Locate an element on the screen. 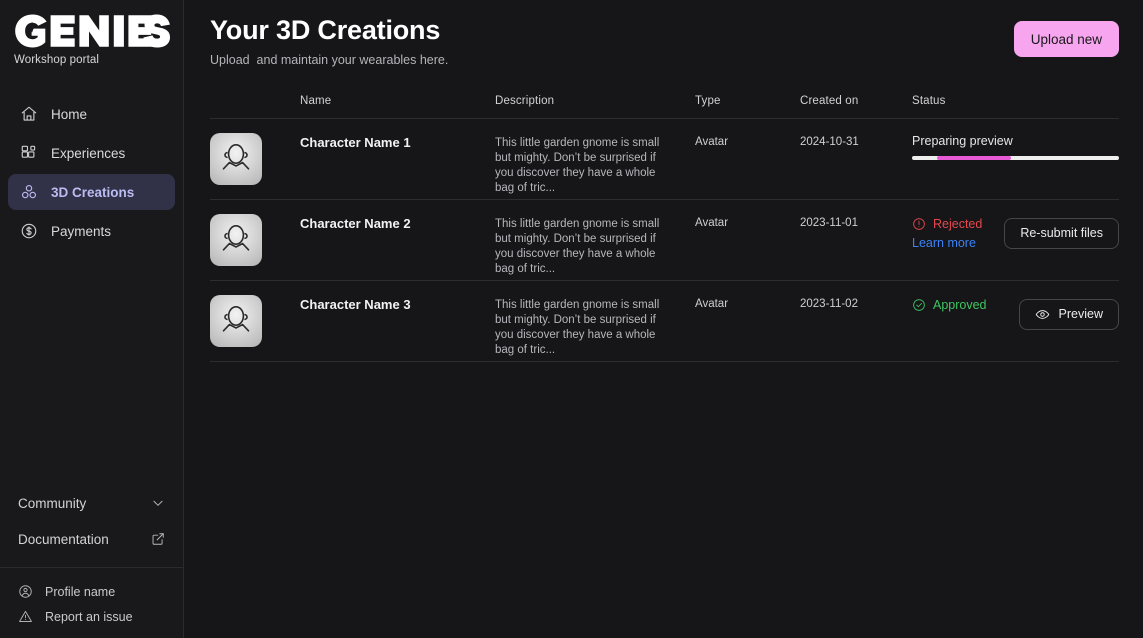 The image size is (1143, 638). warning-triangle-icon is located at coordinates (25, 616).